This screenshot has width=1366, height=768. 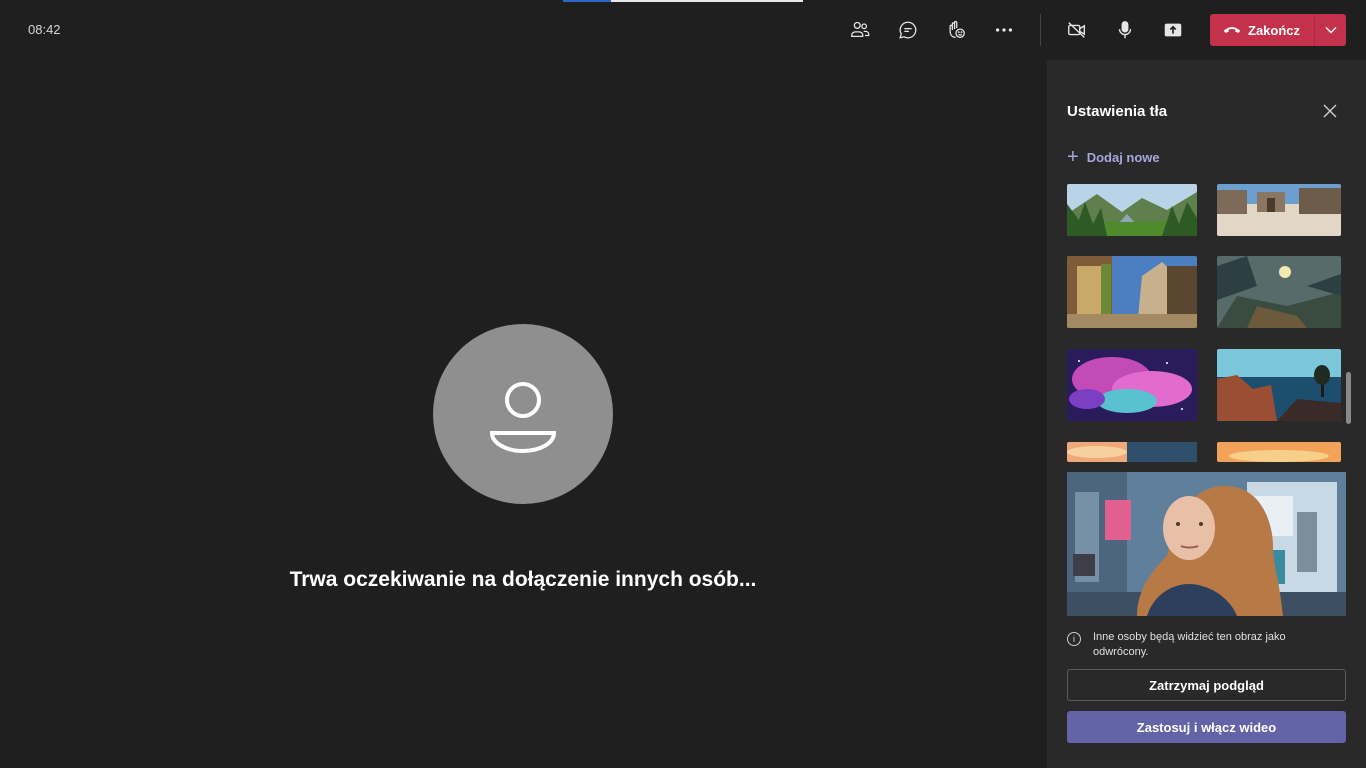 I want to click on microphone-toggle-button, so click(x=1125, y=30).